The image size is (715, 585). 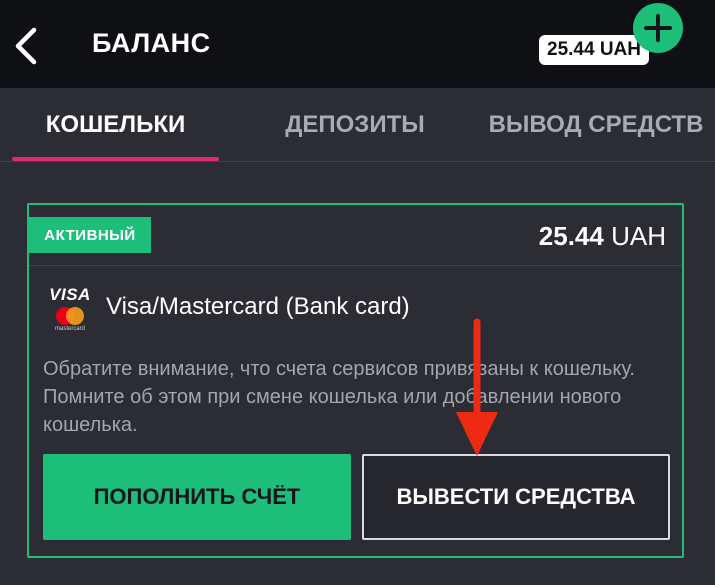 I want to click on tab-deposits: ДЕПОЗИТЫ, so click(x=355, y=125).